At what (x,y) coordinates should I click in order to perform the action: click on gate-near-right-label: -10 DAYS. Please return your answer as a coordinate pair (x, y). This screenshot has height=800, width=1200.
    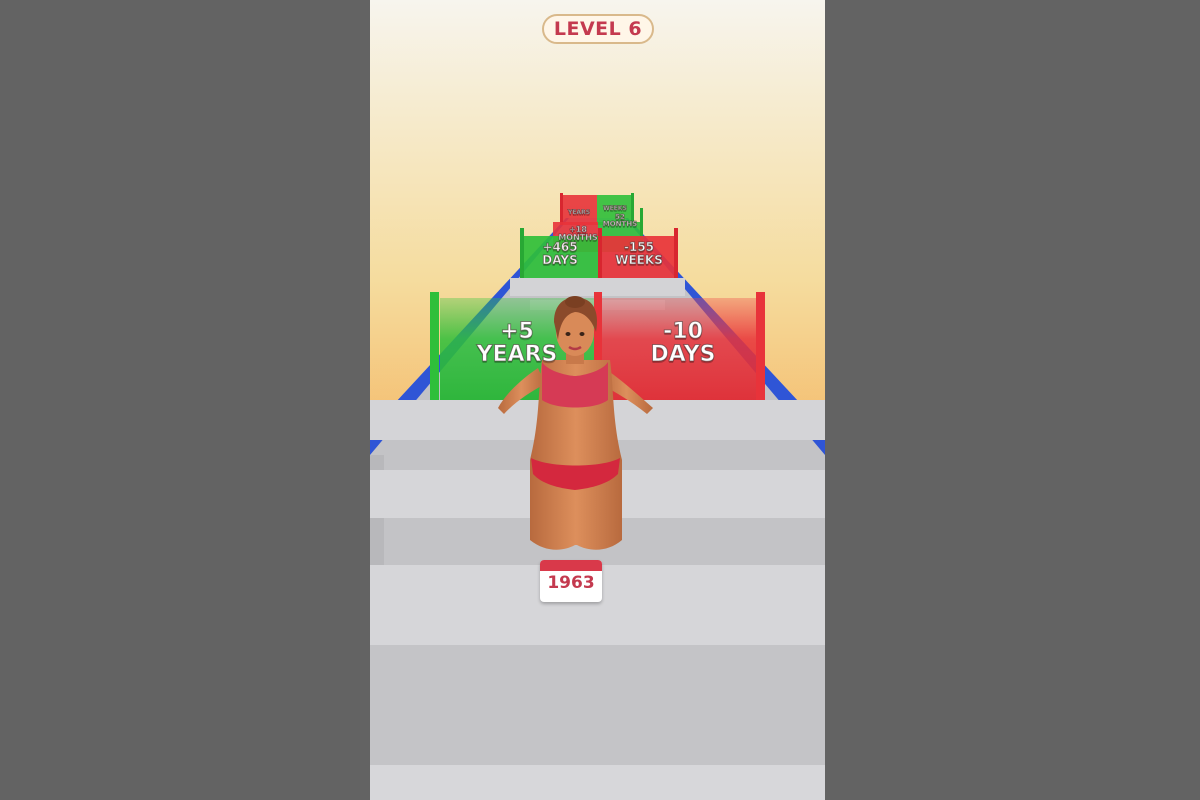
    Looking at the image, I should click on (683, 343).